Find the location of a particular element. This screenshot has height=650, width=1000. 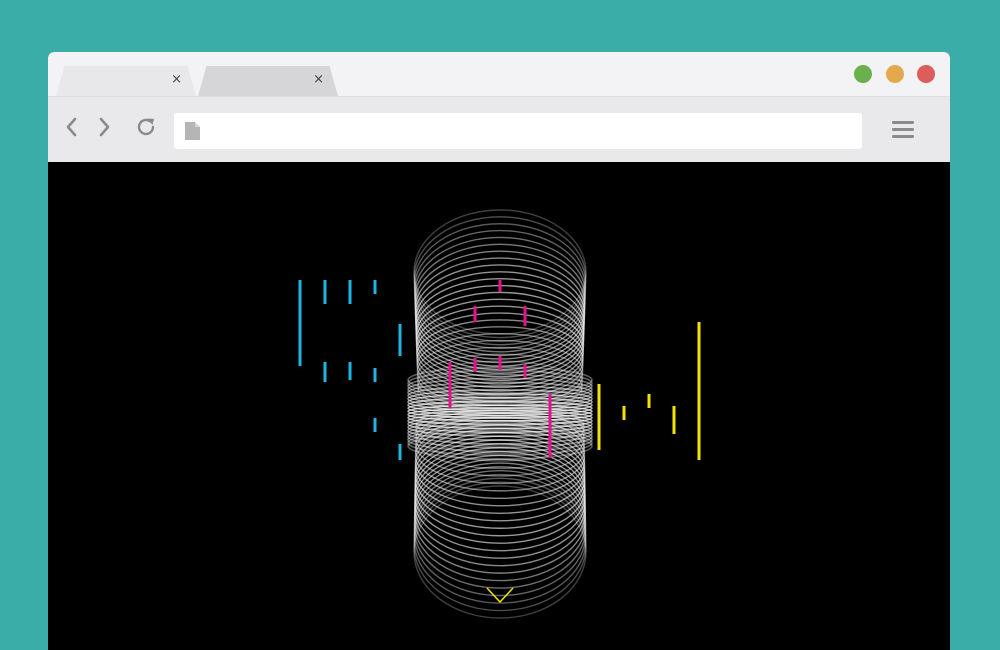

tab-bar: × × is located at coordinates (499, 74).